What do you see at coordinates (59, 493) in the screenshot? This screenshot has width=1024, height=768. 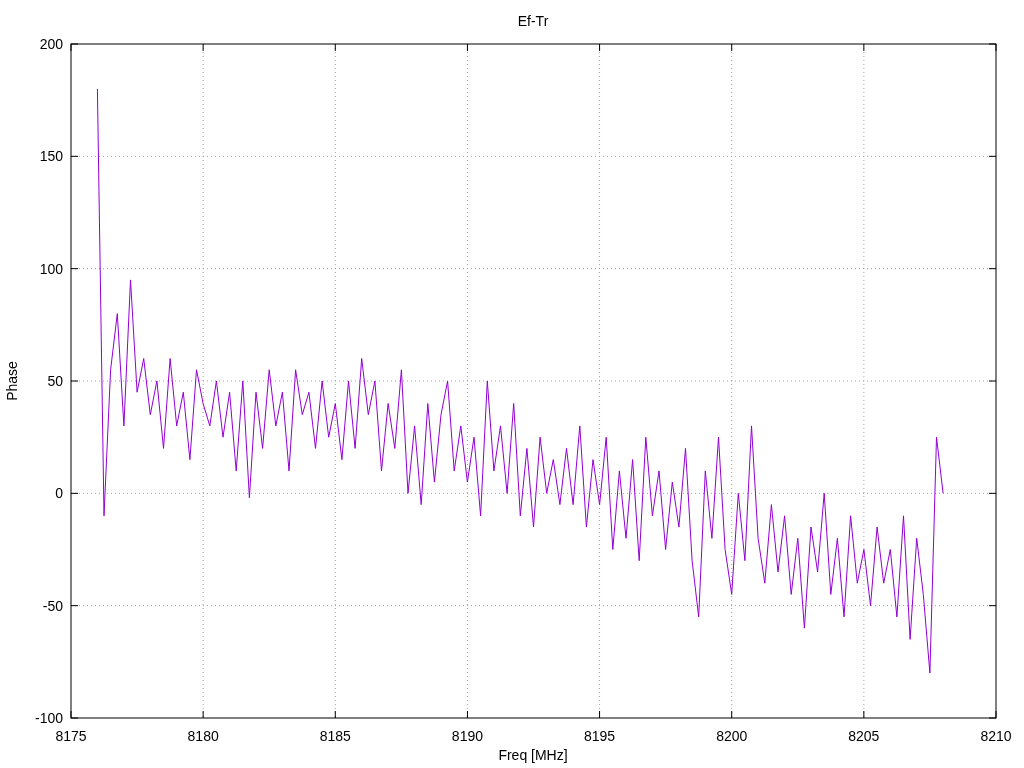 I see `y-tick-label: 0` at bounding box center [59, 493].